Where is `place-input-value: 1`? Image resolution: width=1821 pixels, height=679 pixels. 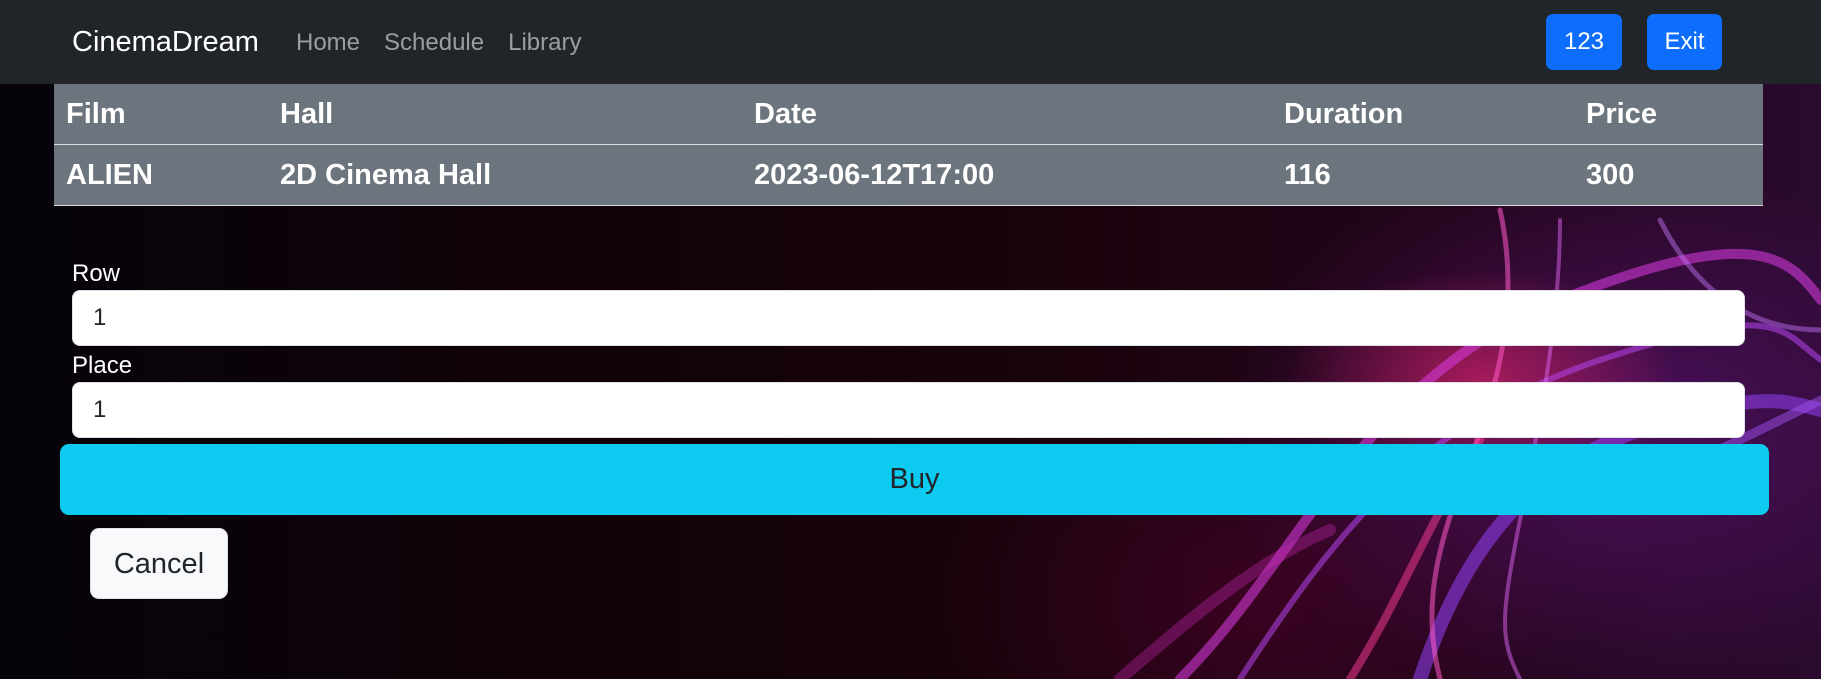
place-input-value: 1 is located at coordinates (100, 409).